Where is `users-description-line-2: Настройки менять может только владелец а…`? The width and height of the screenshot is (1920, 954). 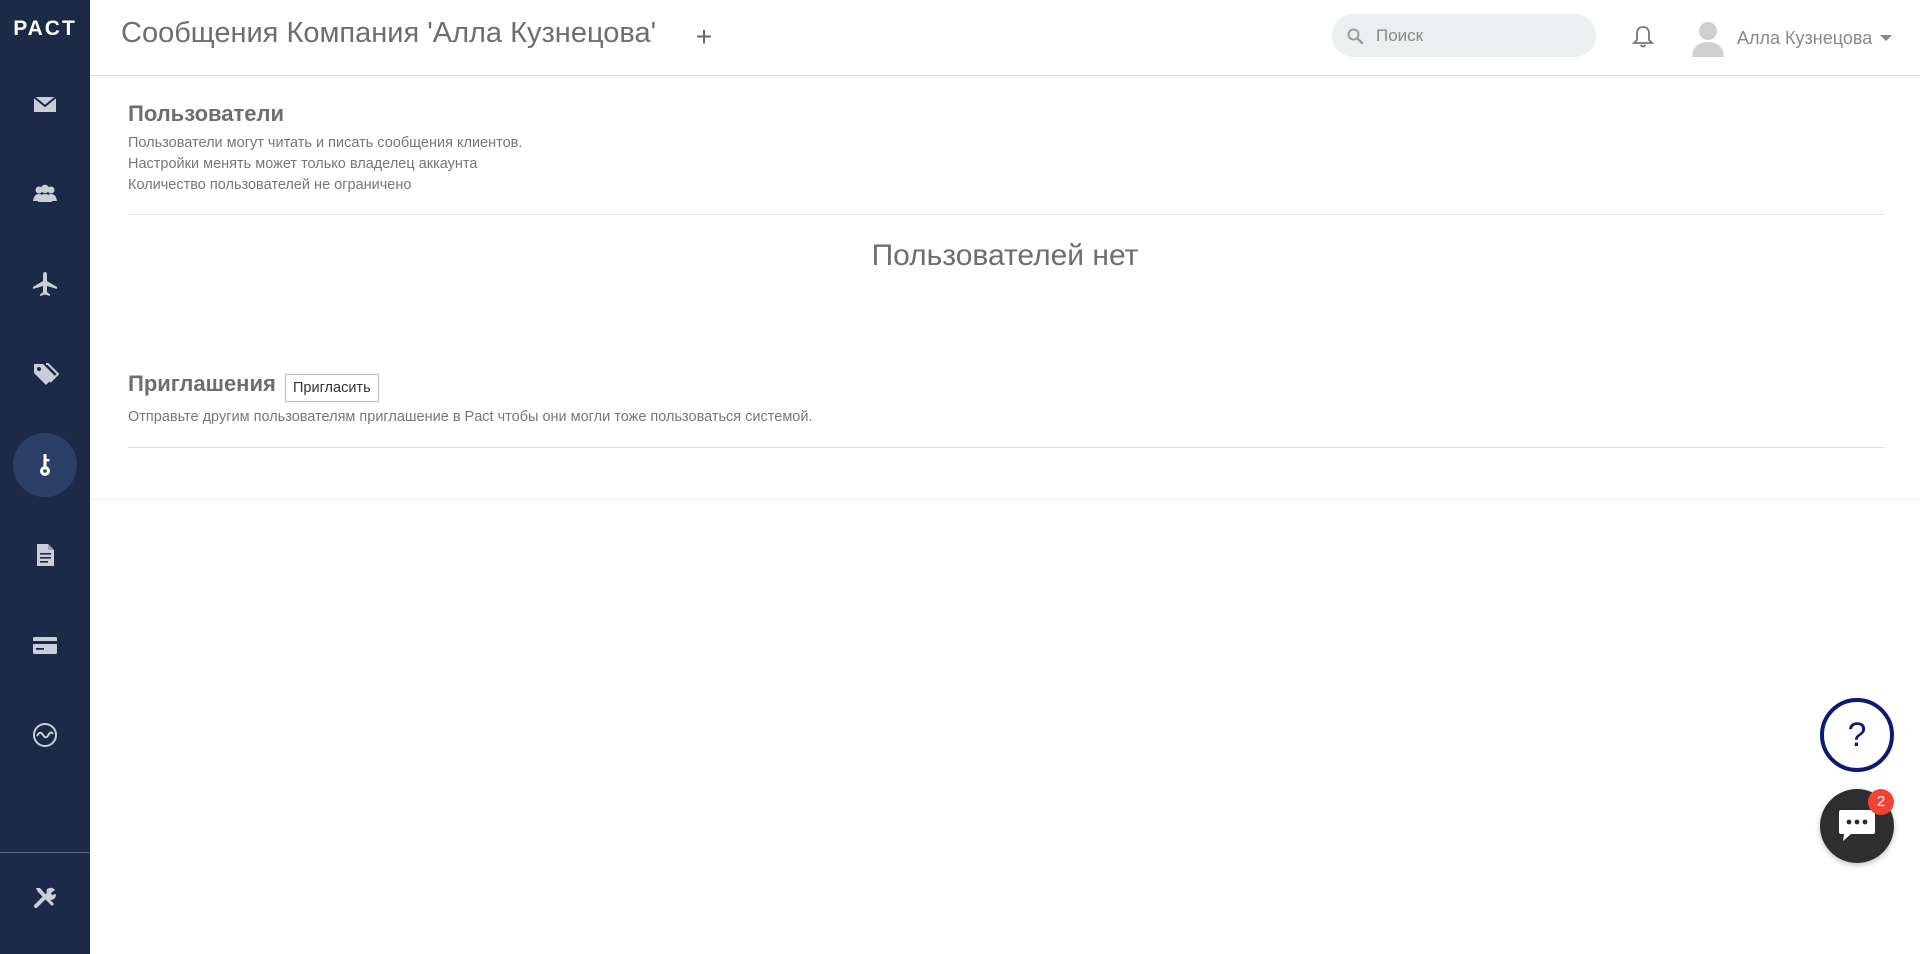 users-description-line-2: Настройки менять может только владелец а… is located at coordinates (303, 164).